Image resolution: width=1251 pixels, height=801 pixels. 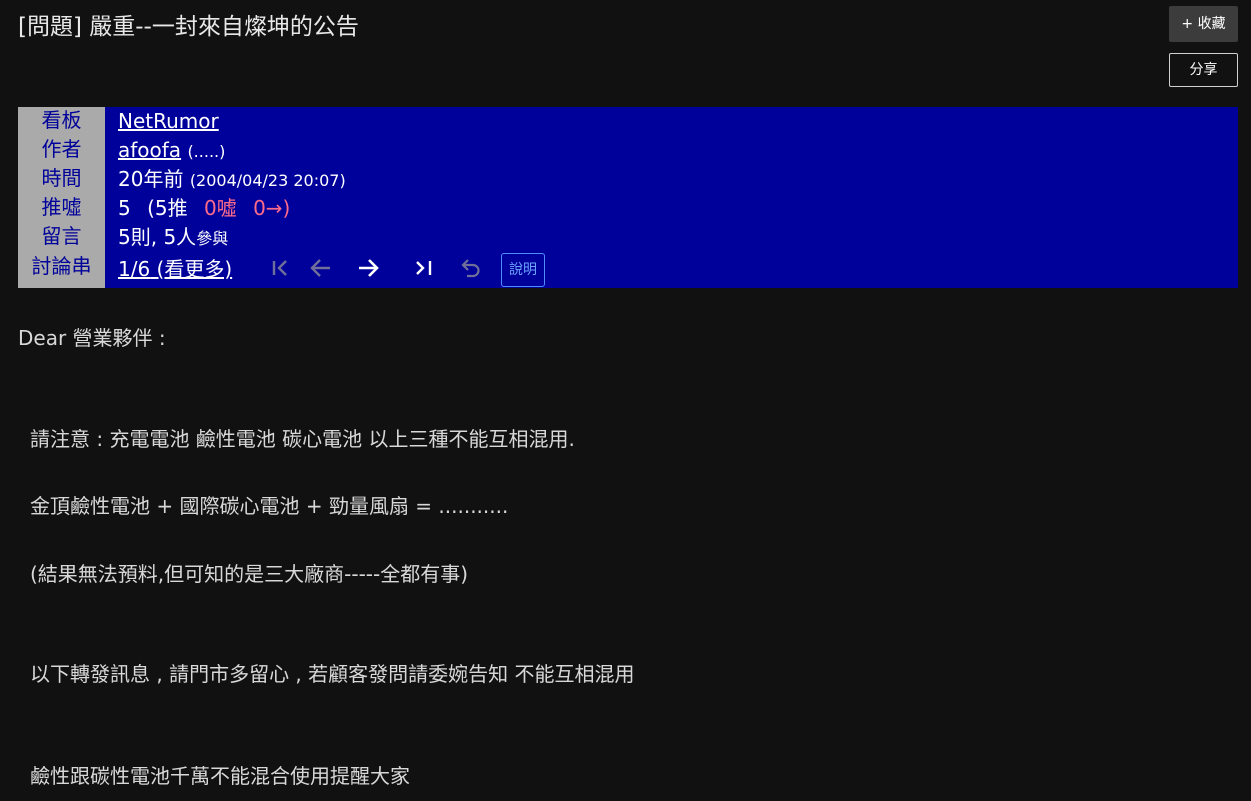 What do you see at coordinates (188, 27) in the screenshot?
I see `post-title: [問題] 嚴重--一封來自燦坤的公告` at bounding box center [188, 27].